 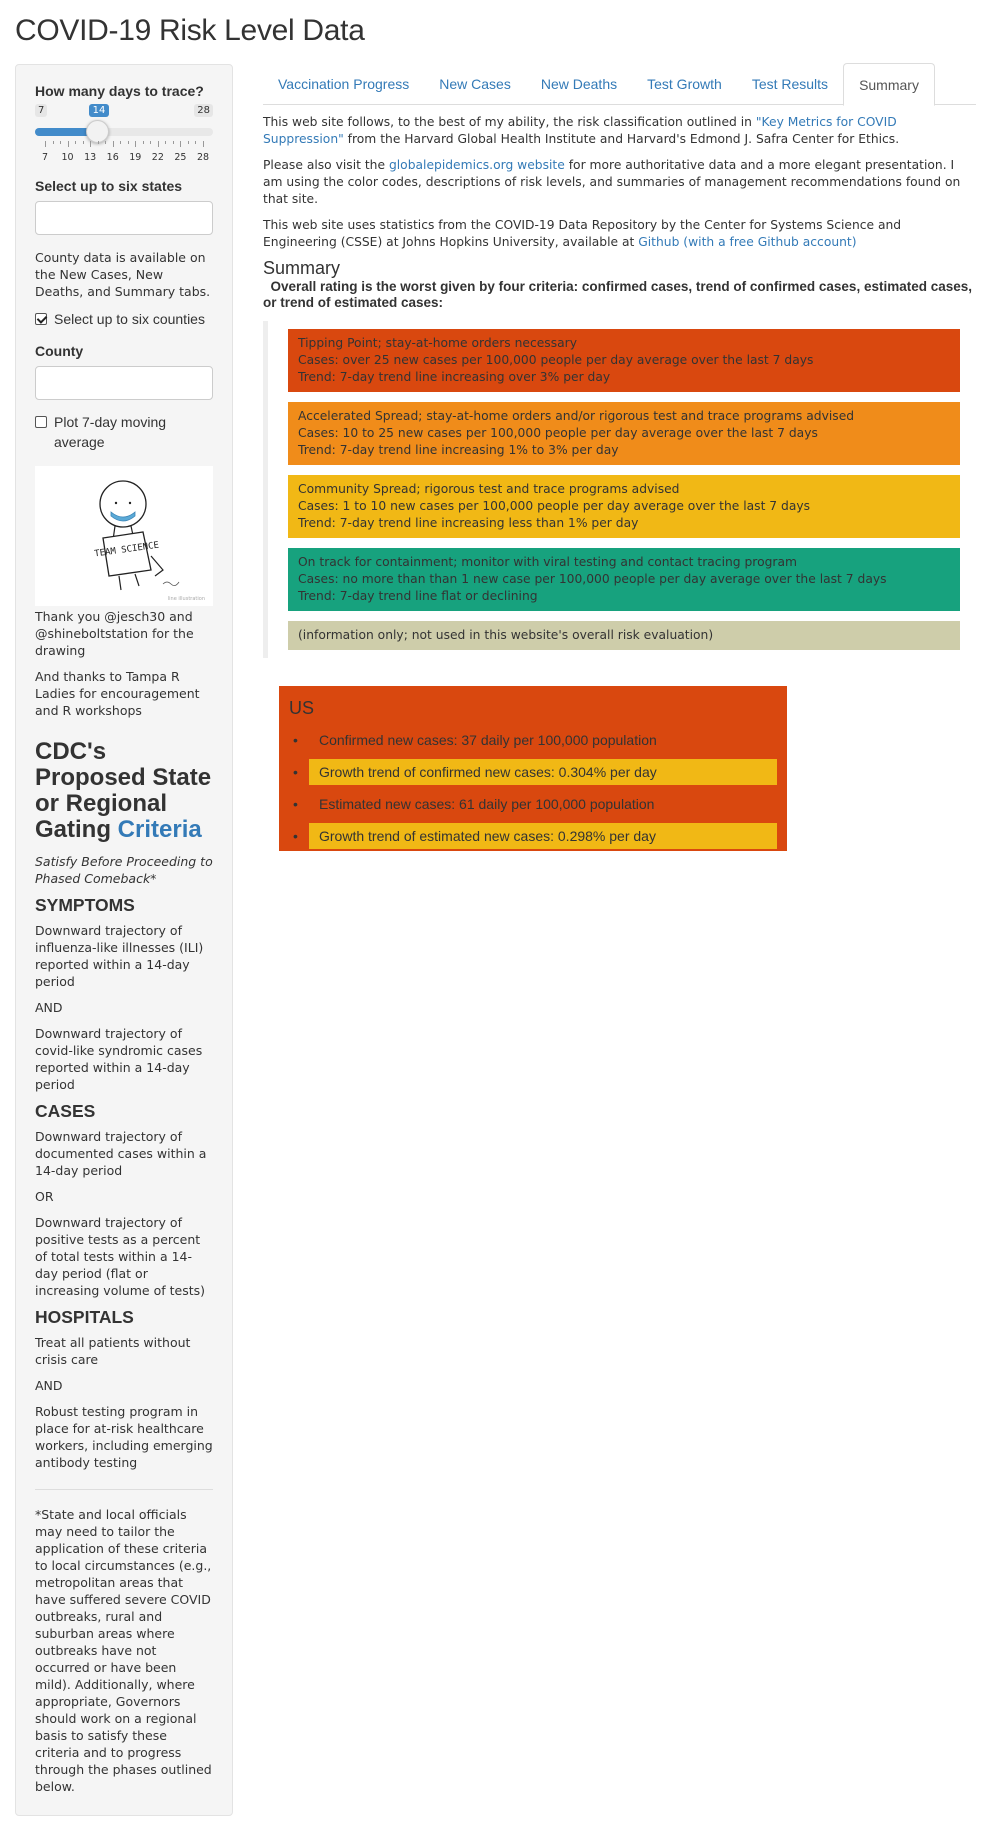 What do you see at coordinates (302, 708) in the screenshot?
I see `us-summary-title: US` at bounding box center [302, 708].